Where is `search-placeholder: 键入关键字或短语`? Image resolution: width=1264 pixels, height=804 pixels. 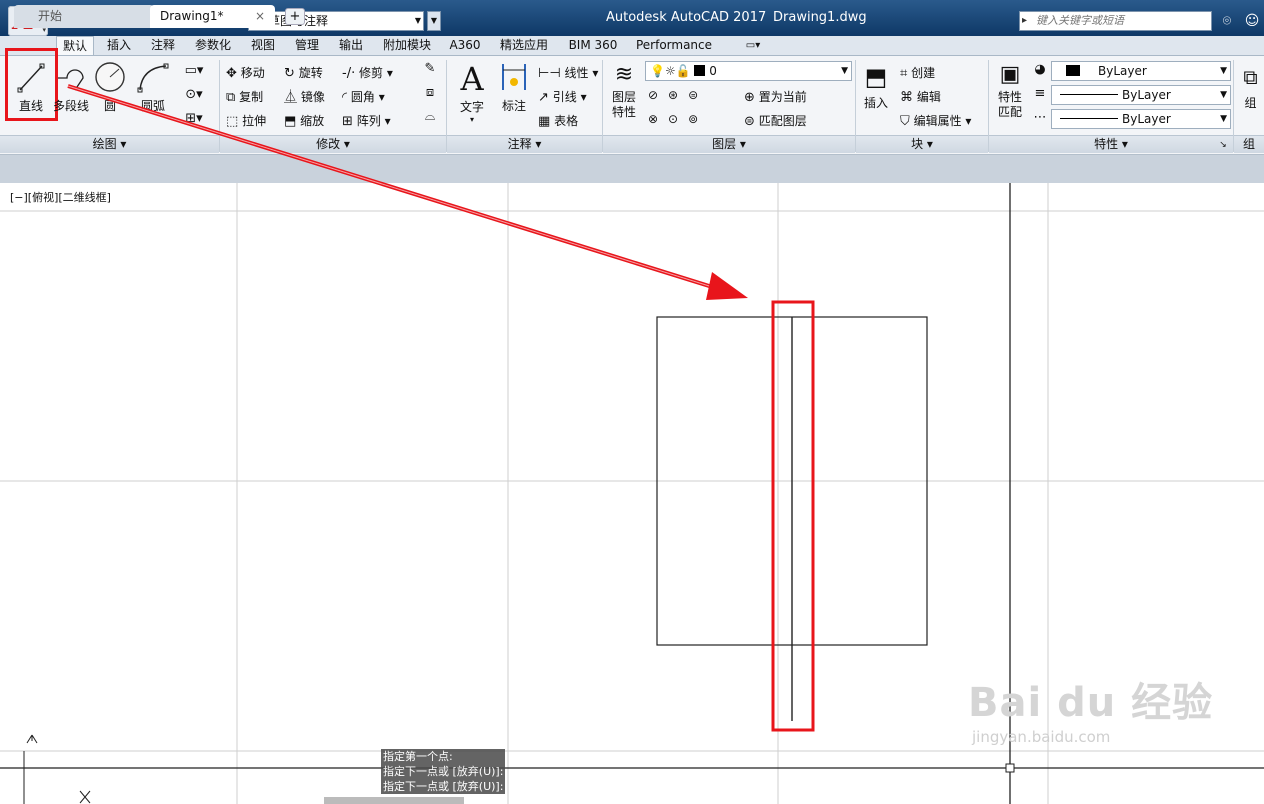
search-placeholder: 键入关键字或短语 is located at coordinates (1080, 20).